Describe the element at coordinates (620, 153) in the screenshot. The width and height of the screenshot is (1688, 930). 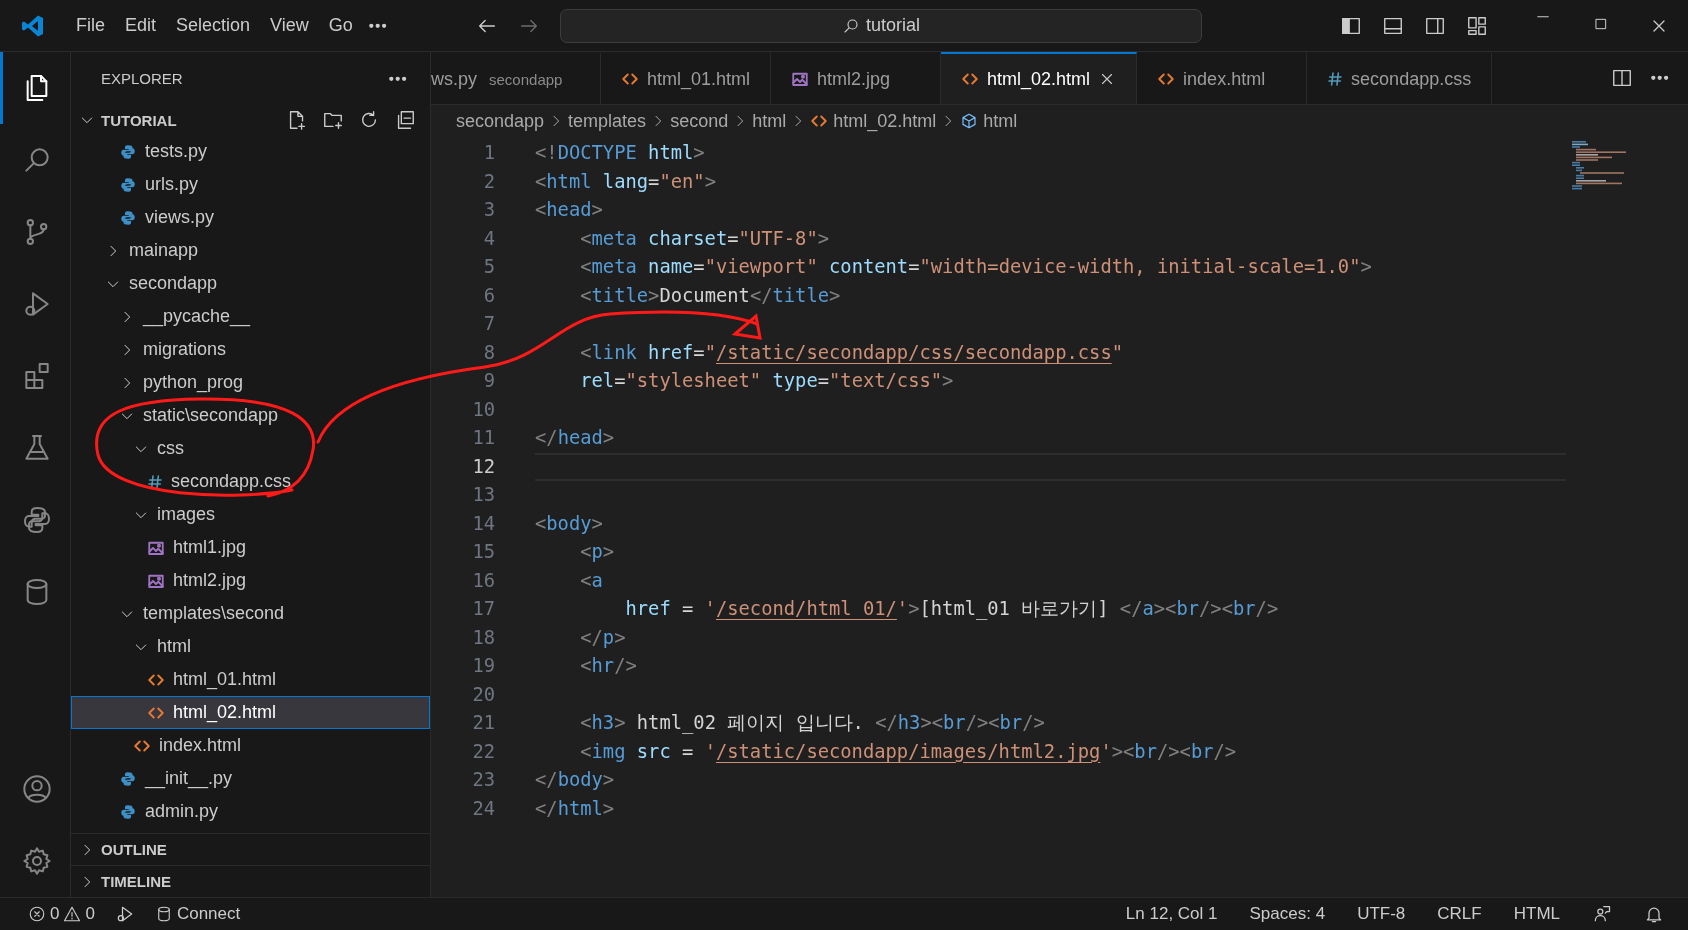
I see `code-line: <!DOCTYPE html>` at that location.